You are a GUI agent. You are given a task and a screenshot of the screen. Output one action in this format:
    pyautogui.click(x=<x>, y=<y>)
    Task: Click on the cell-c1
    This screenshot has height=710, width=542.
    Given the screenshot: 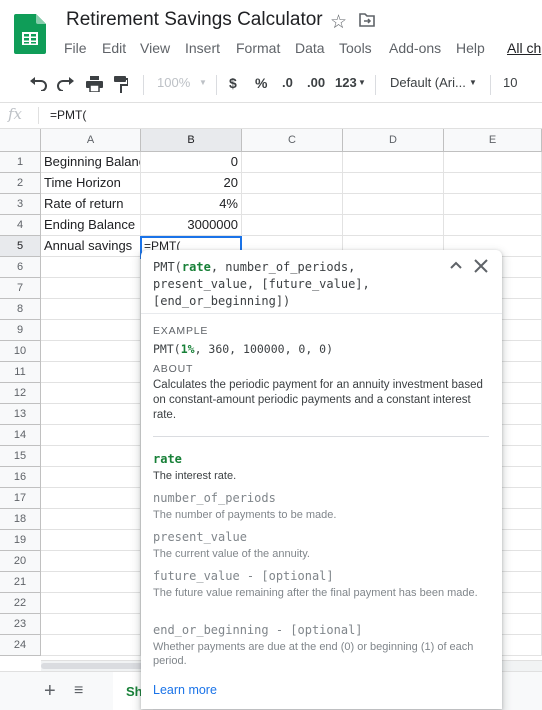 What is the action you would take?
    pyautogui.click(x=292, y=162)
    